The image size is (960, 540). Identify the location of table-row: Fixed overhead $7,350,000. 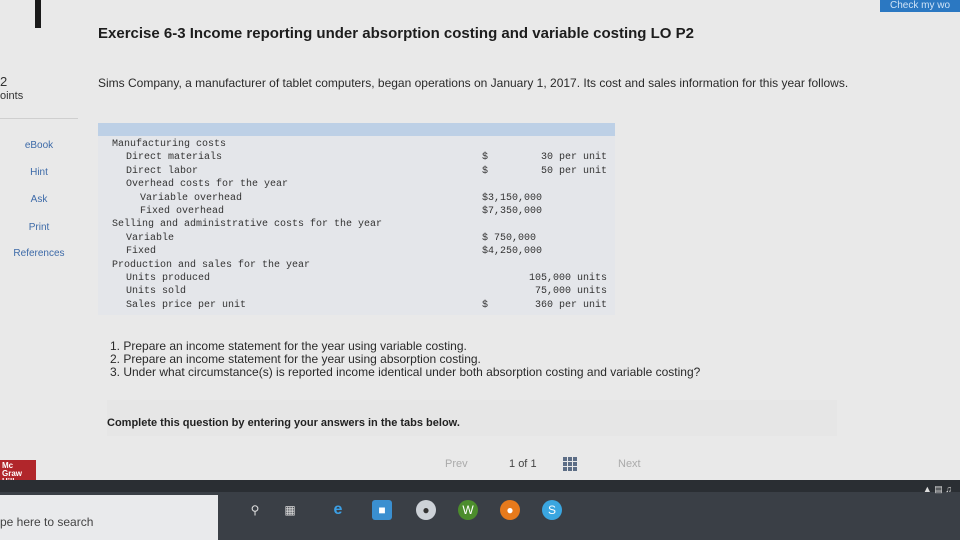
(356, 212).